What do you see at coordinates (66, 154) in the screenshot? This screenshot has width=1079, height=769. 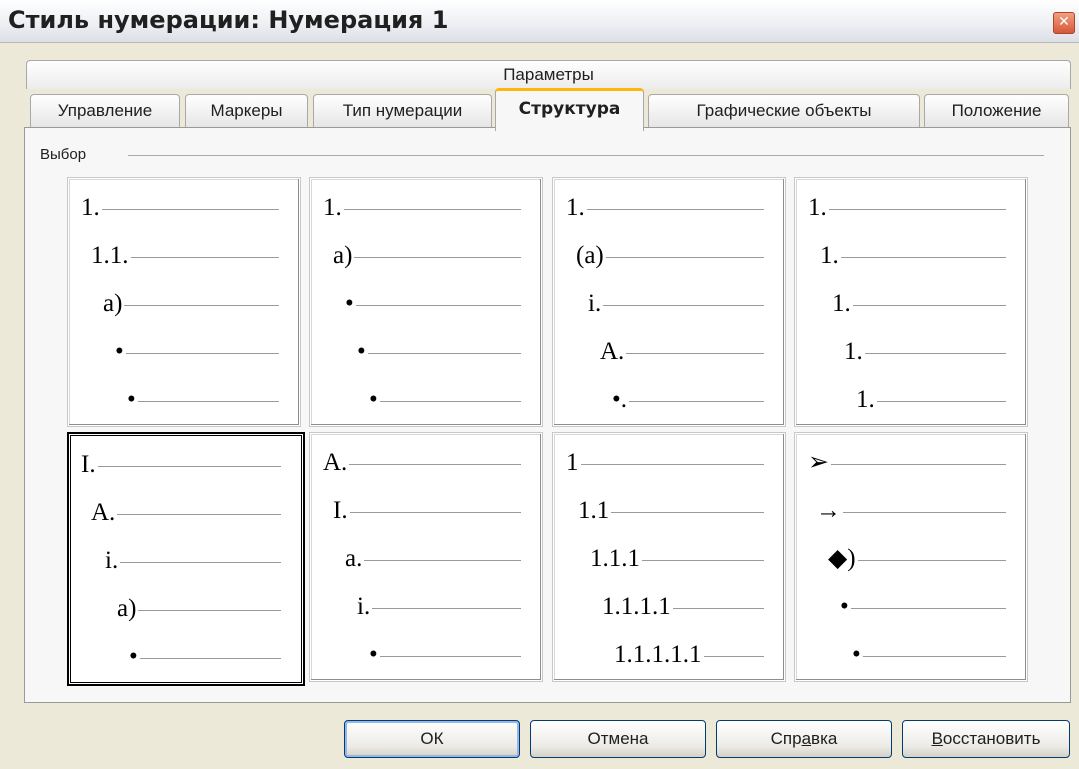 I see `selection-group-label: Выбор` at bounding box center [66, 154].